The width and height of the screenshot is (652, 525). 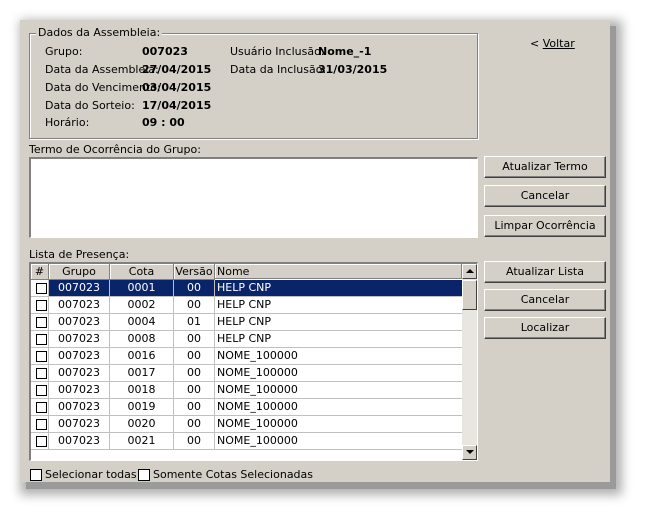 What do you see at coordinates (99, 32) in the screenshot?
I see `assembly-data-title: Dados da Assembleia:` at bounding box center [99, 32].